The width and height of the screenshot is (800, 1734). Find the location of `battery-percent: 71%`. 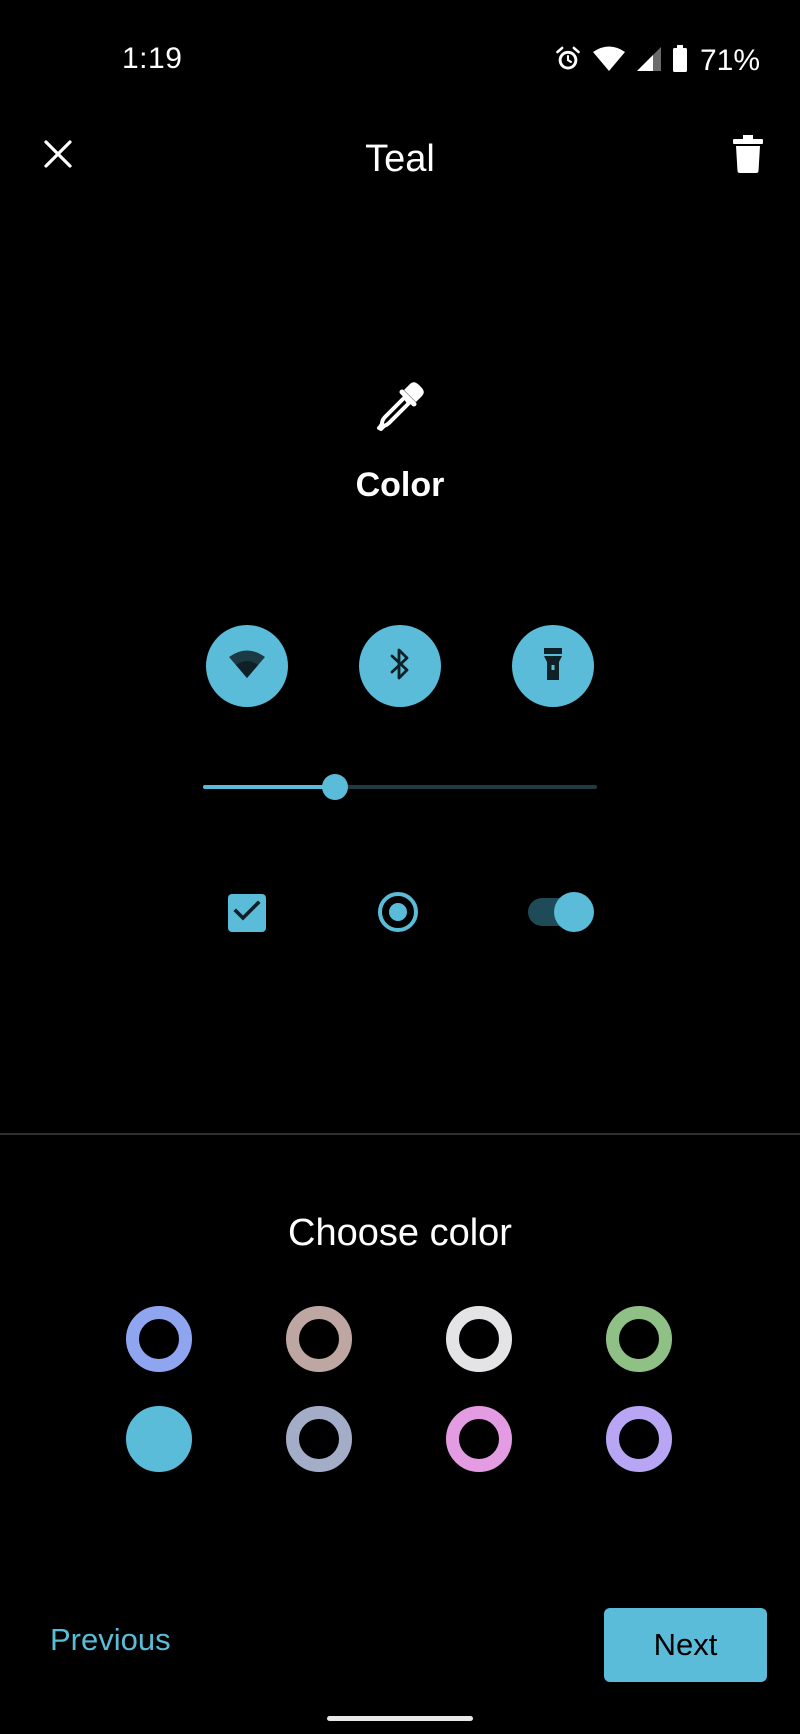

battery-percent: 71% is located at coordinates (729, 60).